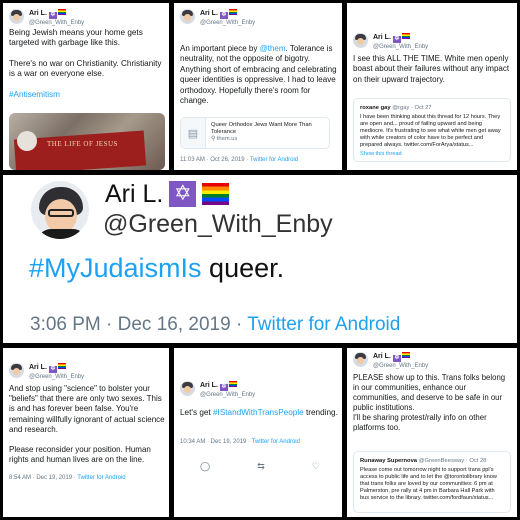  What do you see at coordinates (115, 268) in the screenshot?
I see `hashtag-link: #MyJudaismIs` at bounding box center [115, 268].